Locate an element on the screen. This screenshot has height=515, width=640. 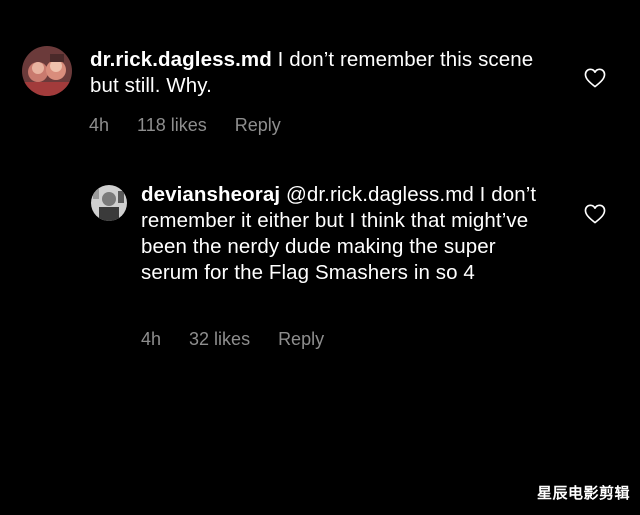
likes-count: 118 likes is located at coordinates (172, 125).